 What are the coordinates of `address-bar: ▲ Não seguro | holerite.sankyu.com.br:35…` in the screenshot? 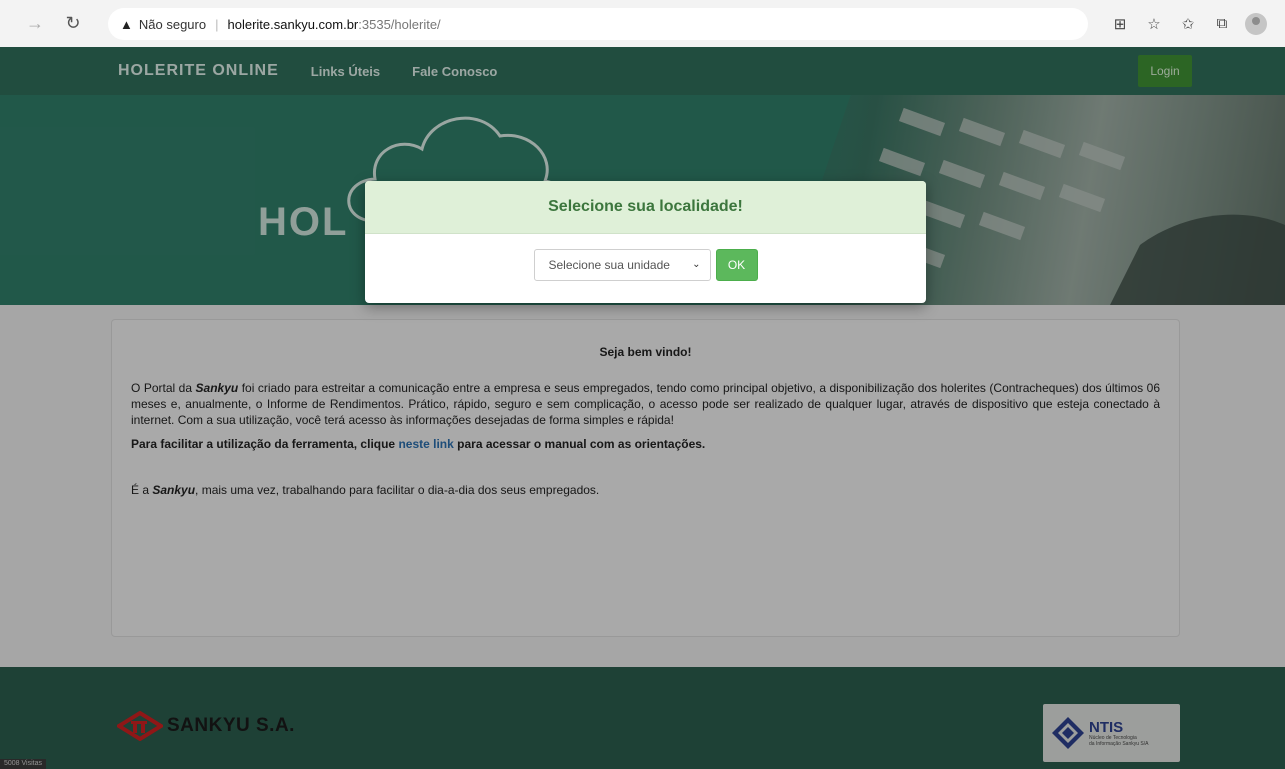 It's located at (598, 24).